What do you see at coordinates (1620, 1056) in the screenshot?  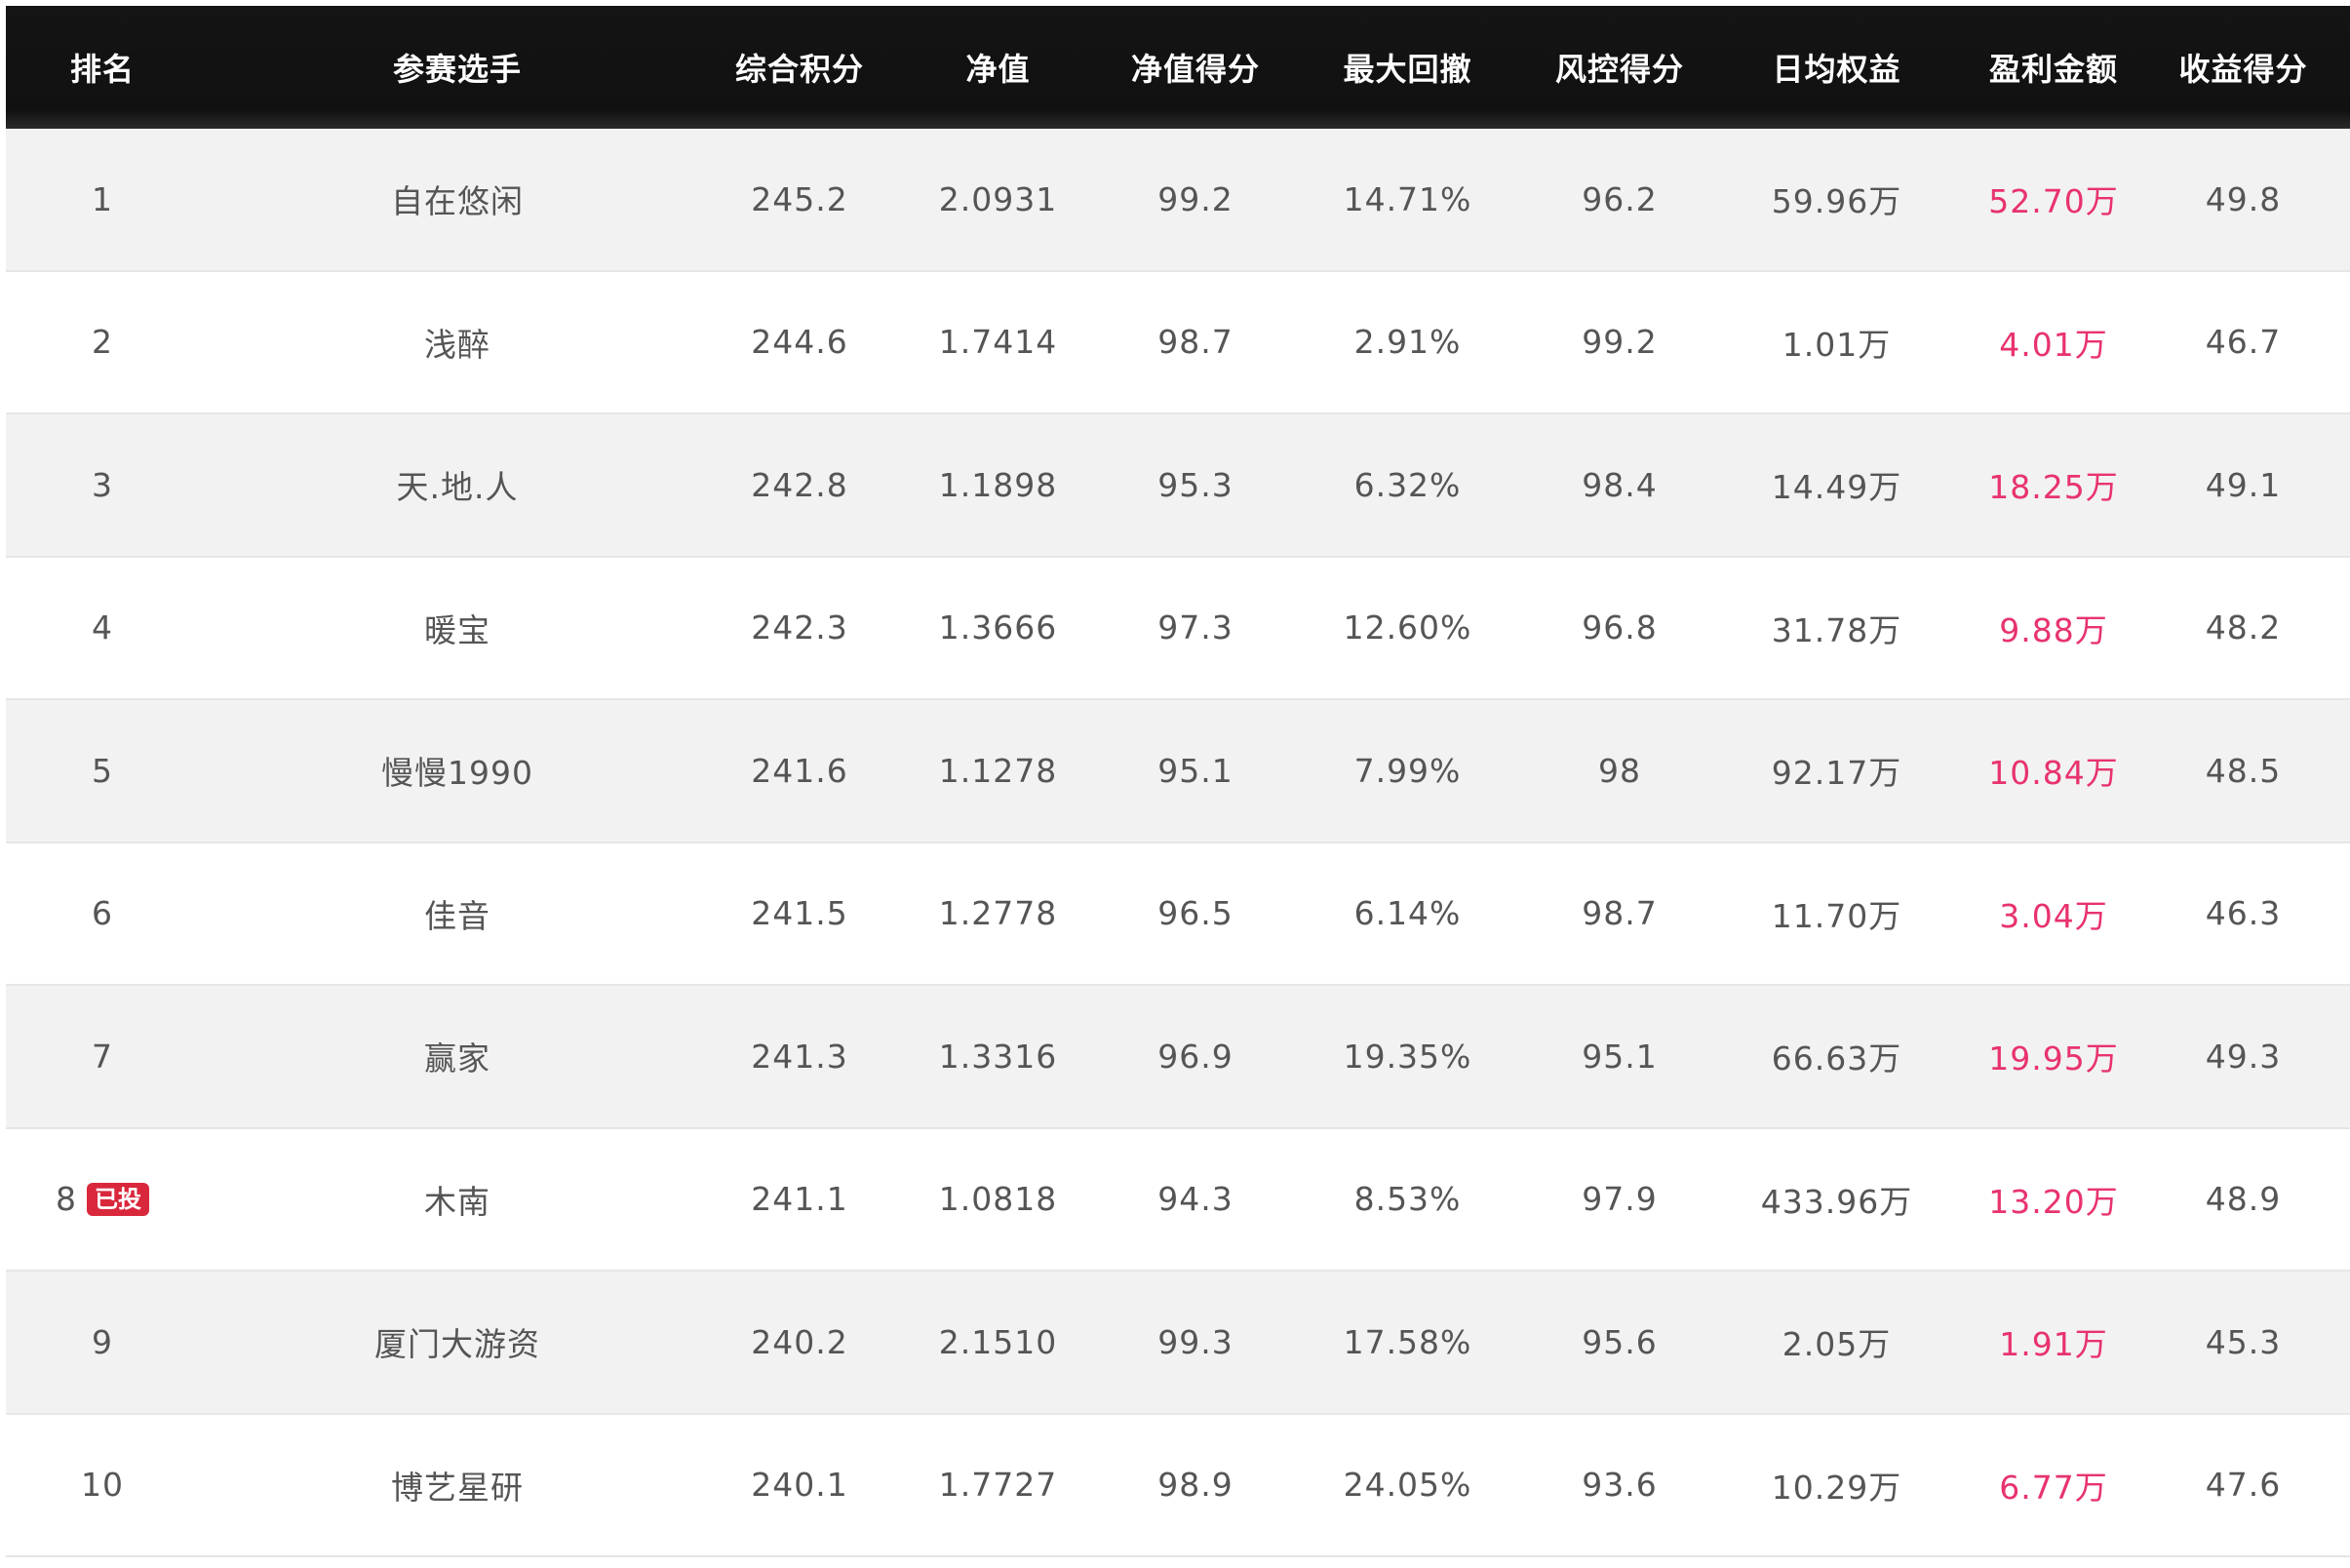 I see `risk-score: 95.1` at bounding box center [1620, 1056].